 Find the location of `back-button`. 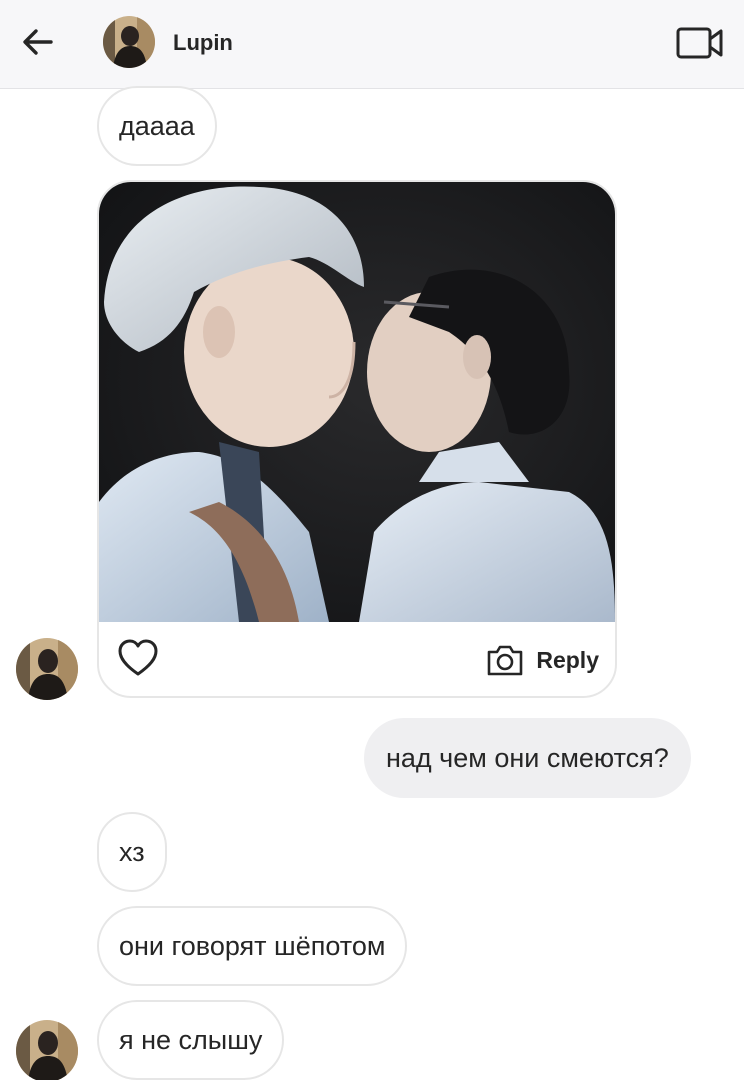

back-button is located at coordinates (38, 42).